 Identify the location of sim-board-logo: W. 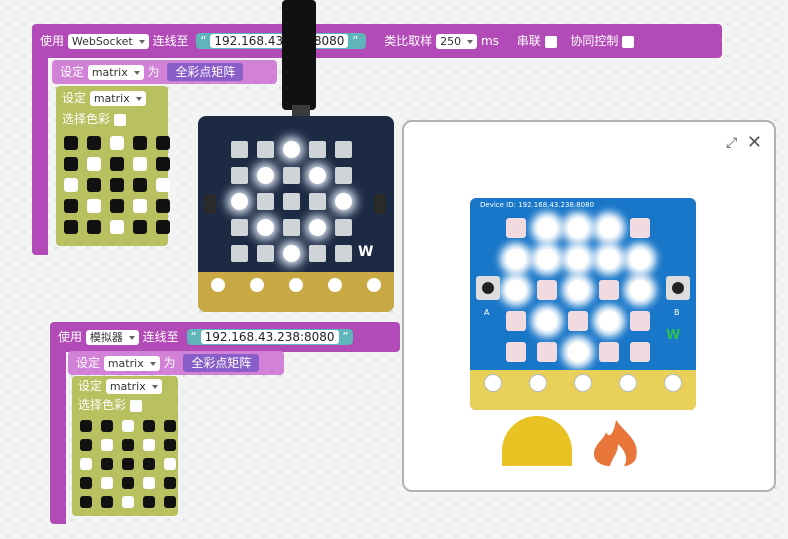
(673, 335).